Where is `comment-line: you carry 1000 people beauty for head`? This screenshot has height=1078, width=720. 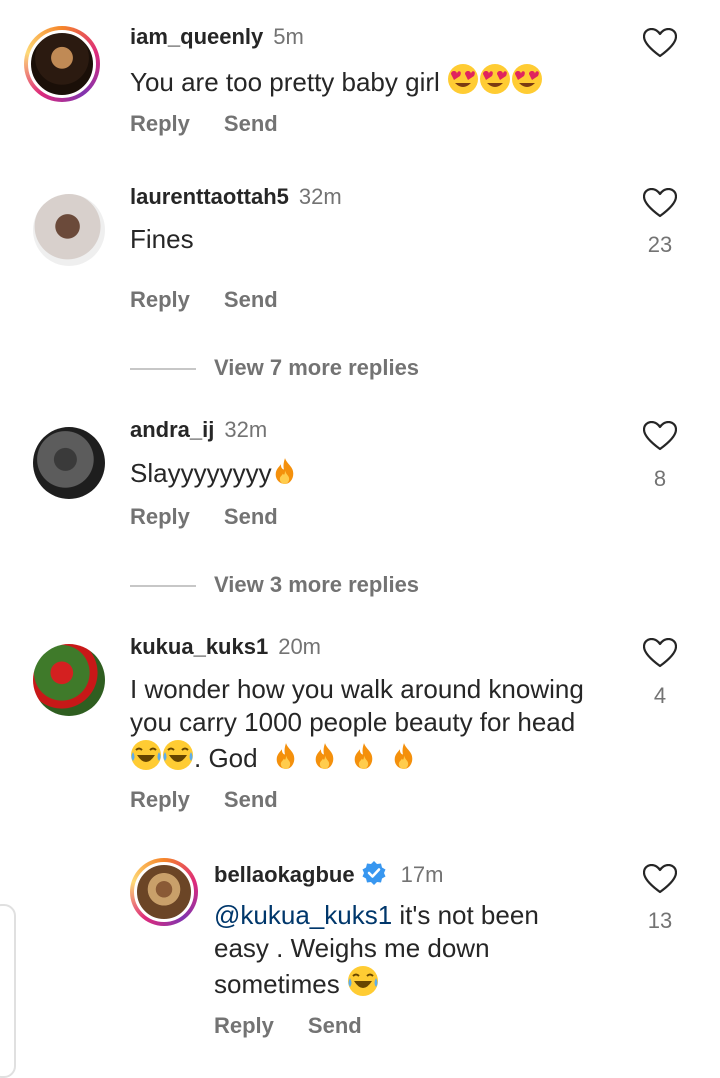
comment-line: you carry 1000 people beauty for head is located at coordinates (353, 722).